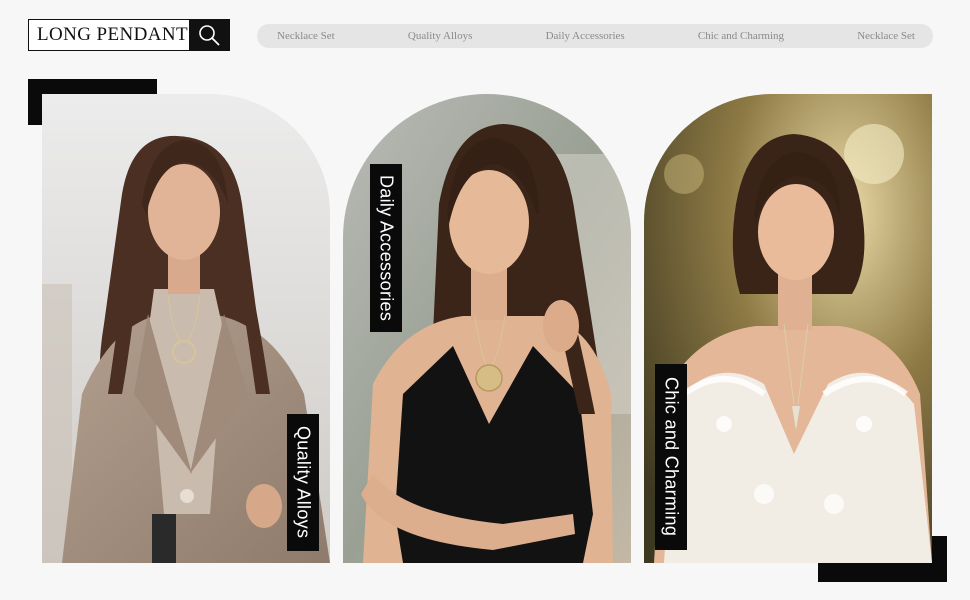 Image resolution: width=970 pixels, height=600 pixels. What do you see at coordinates (741, 36) in the screenshot?
I see `nav-item-chic-and-charming: Chic and Charming` at bounding box center [741, 36].